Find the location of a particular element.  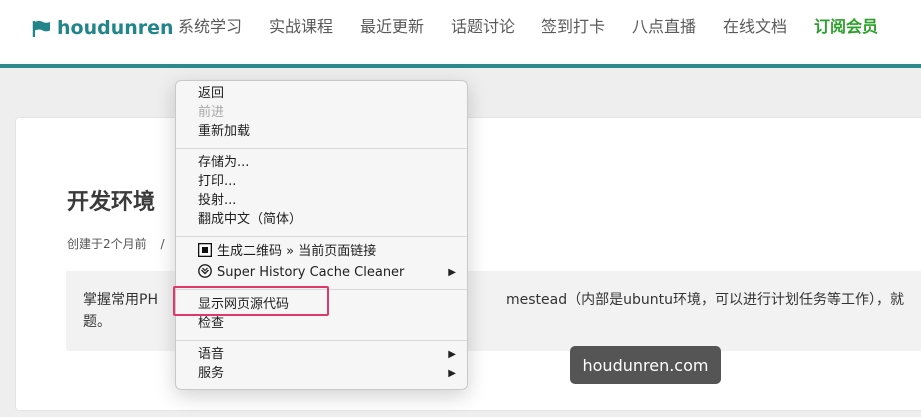

qr-icon is located at coordinates (205, 250).